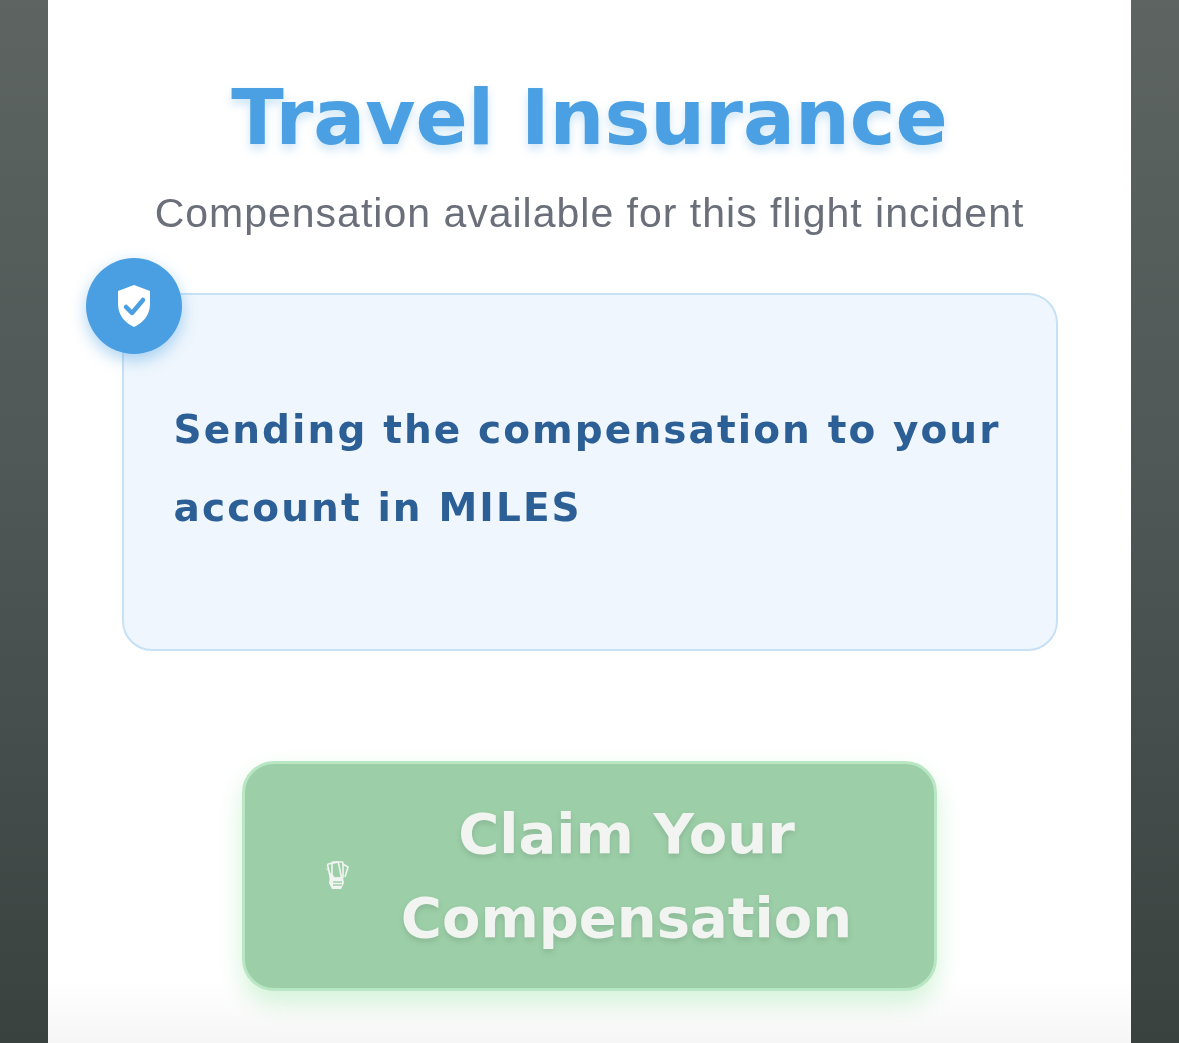 The image size is (1179, 1043). What do you see at coordinates (133, 306) in the screenshot?
I see `shield-check-icon` at bounding box center [133, 306].